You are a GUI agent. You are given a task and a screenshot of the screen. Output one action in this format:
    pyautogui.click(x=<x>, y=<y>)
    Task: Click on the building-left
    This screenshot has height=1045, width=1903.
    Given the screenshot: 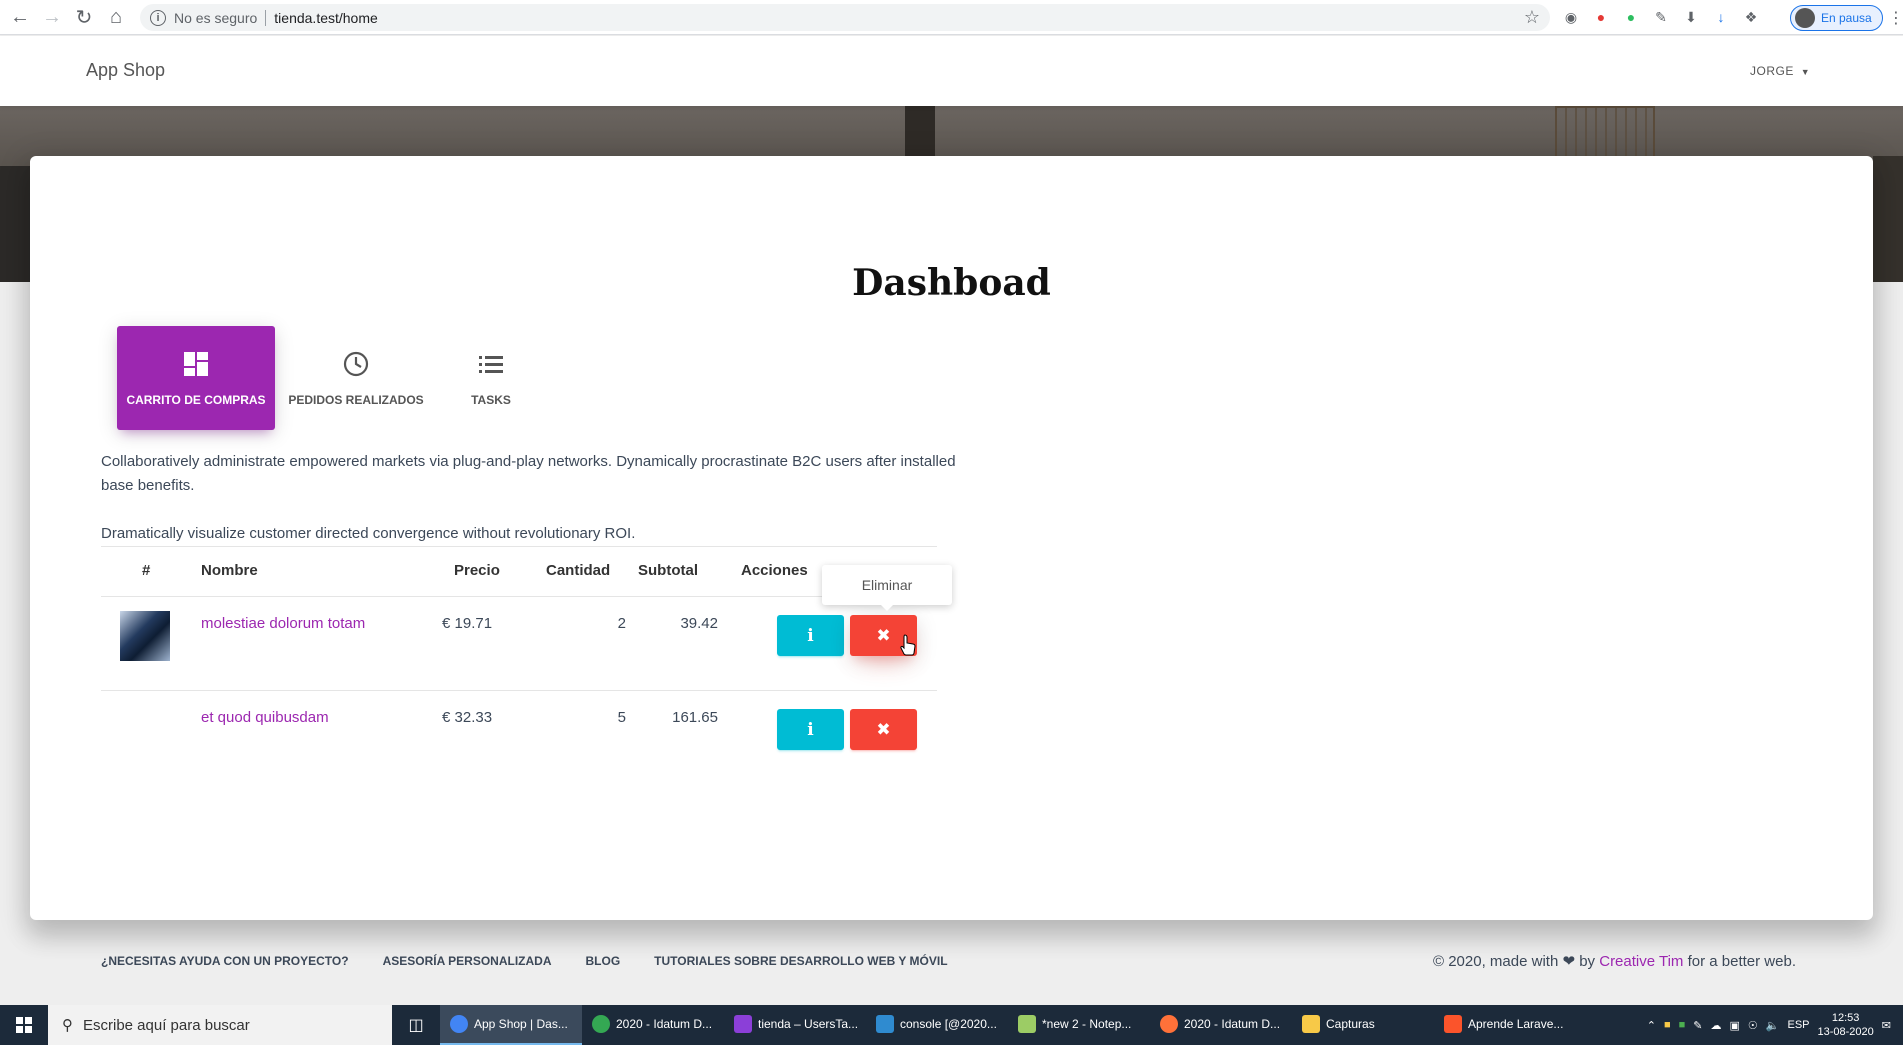 What is the action you would take?
    pyautogui.click(x=15, y=224)
    